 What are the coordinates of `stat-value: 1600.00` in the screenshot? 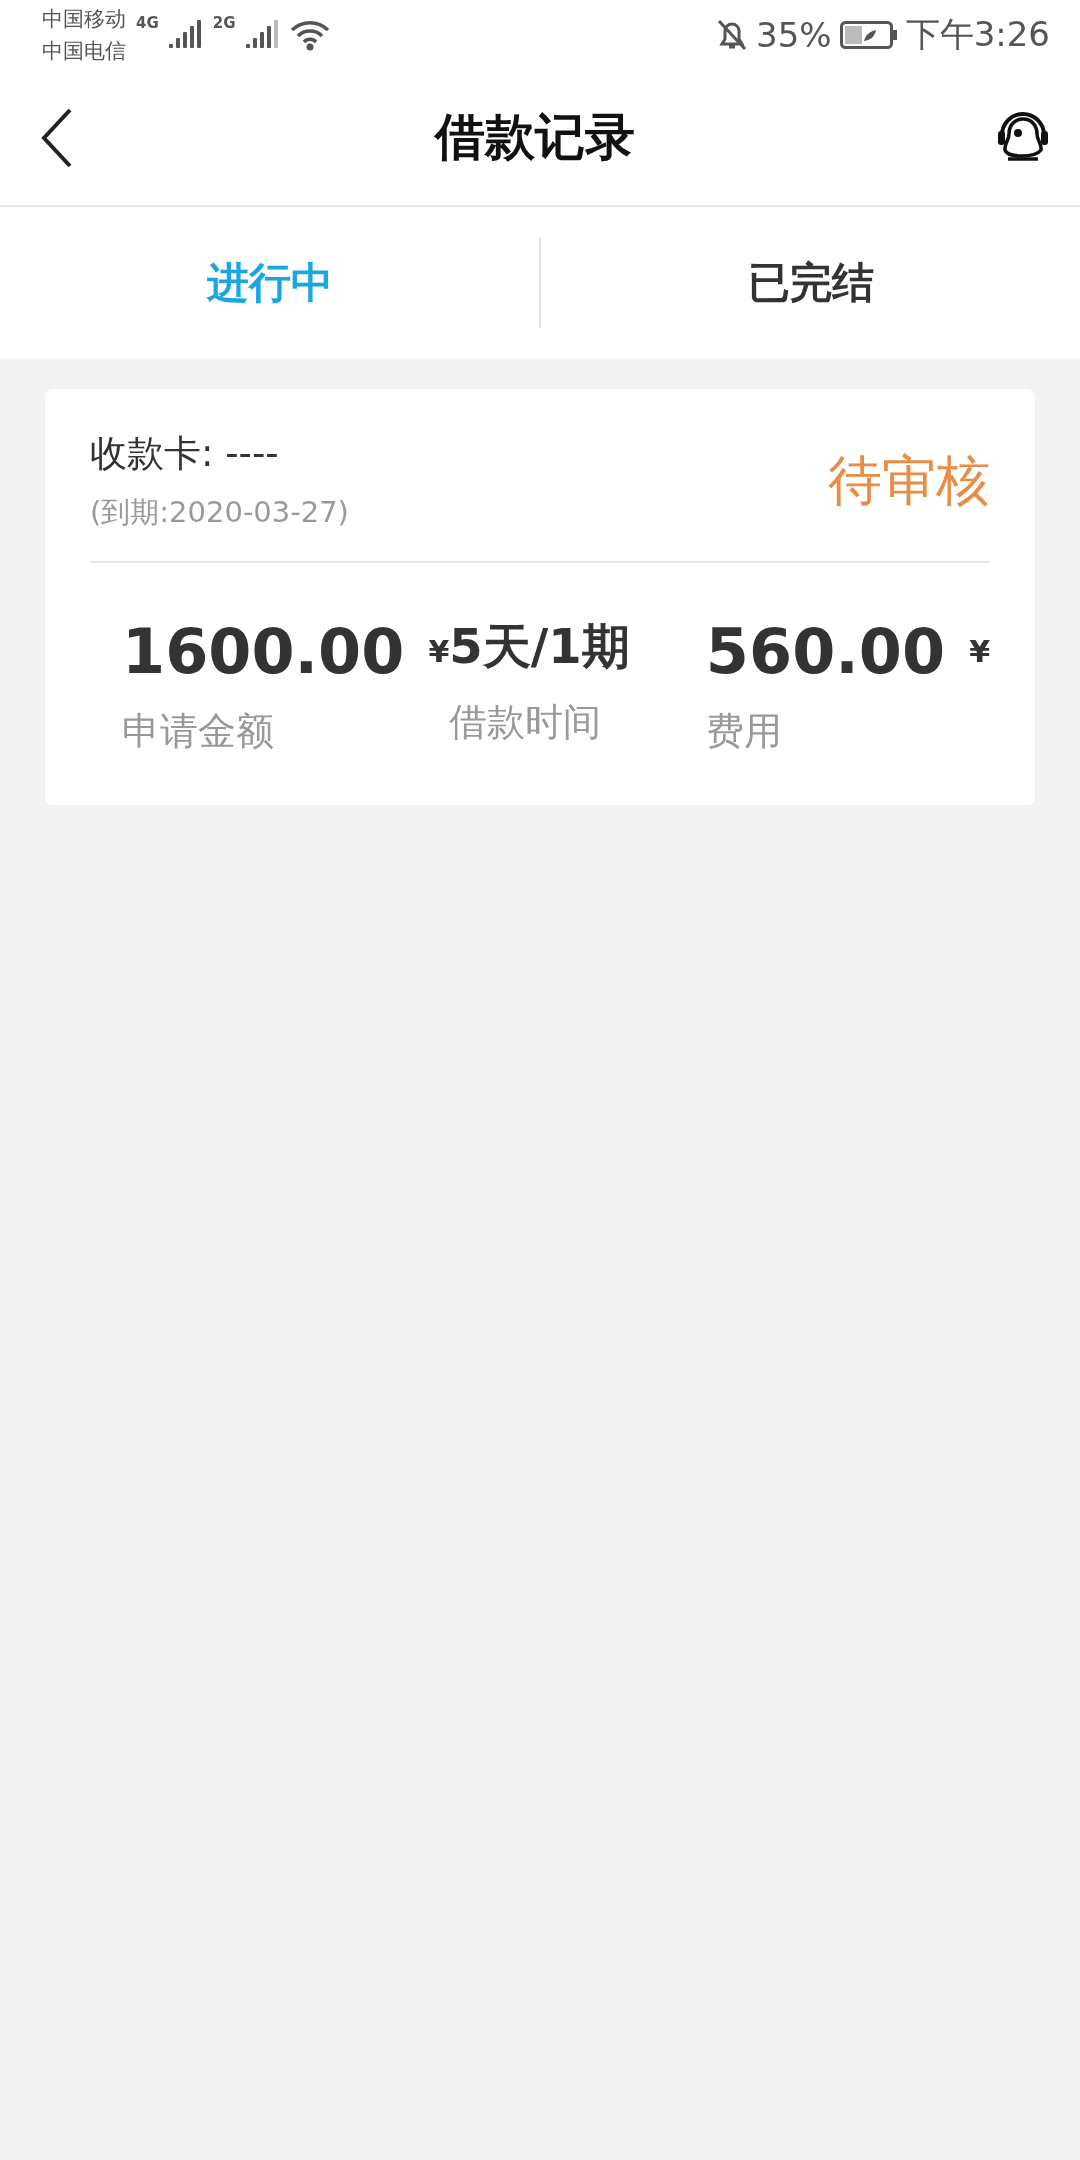 It's located at (263, 651).